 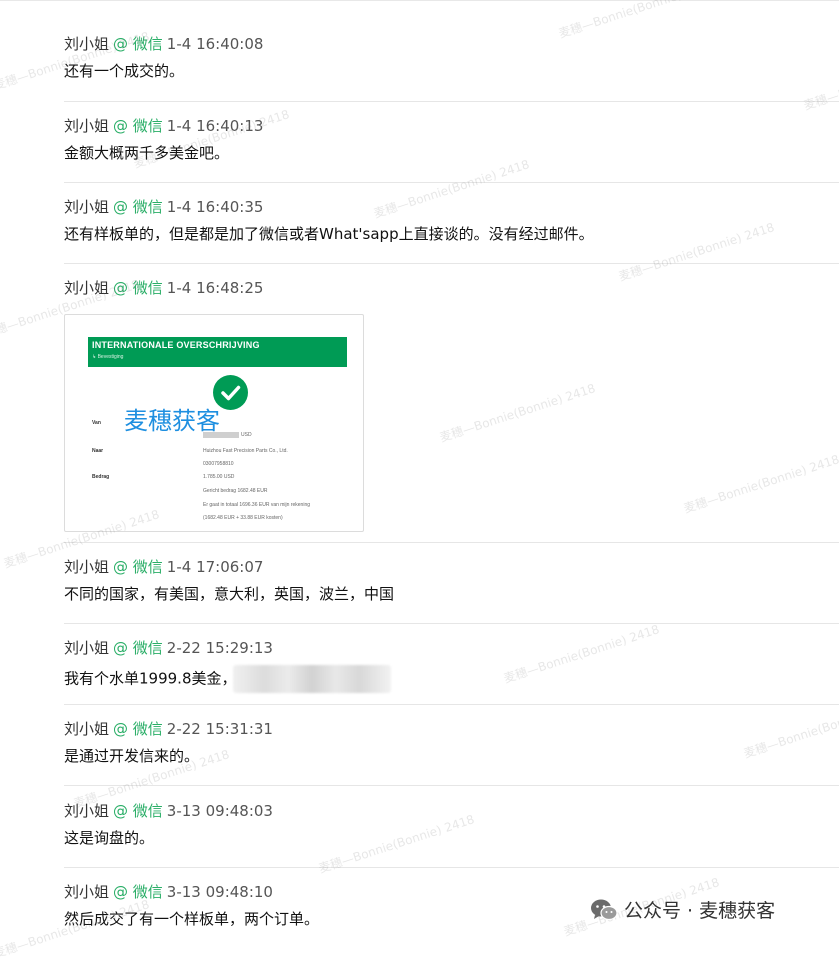 I want to click on timestamp: 2-22 15:31:31, so click(x=219, y=729).